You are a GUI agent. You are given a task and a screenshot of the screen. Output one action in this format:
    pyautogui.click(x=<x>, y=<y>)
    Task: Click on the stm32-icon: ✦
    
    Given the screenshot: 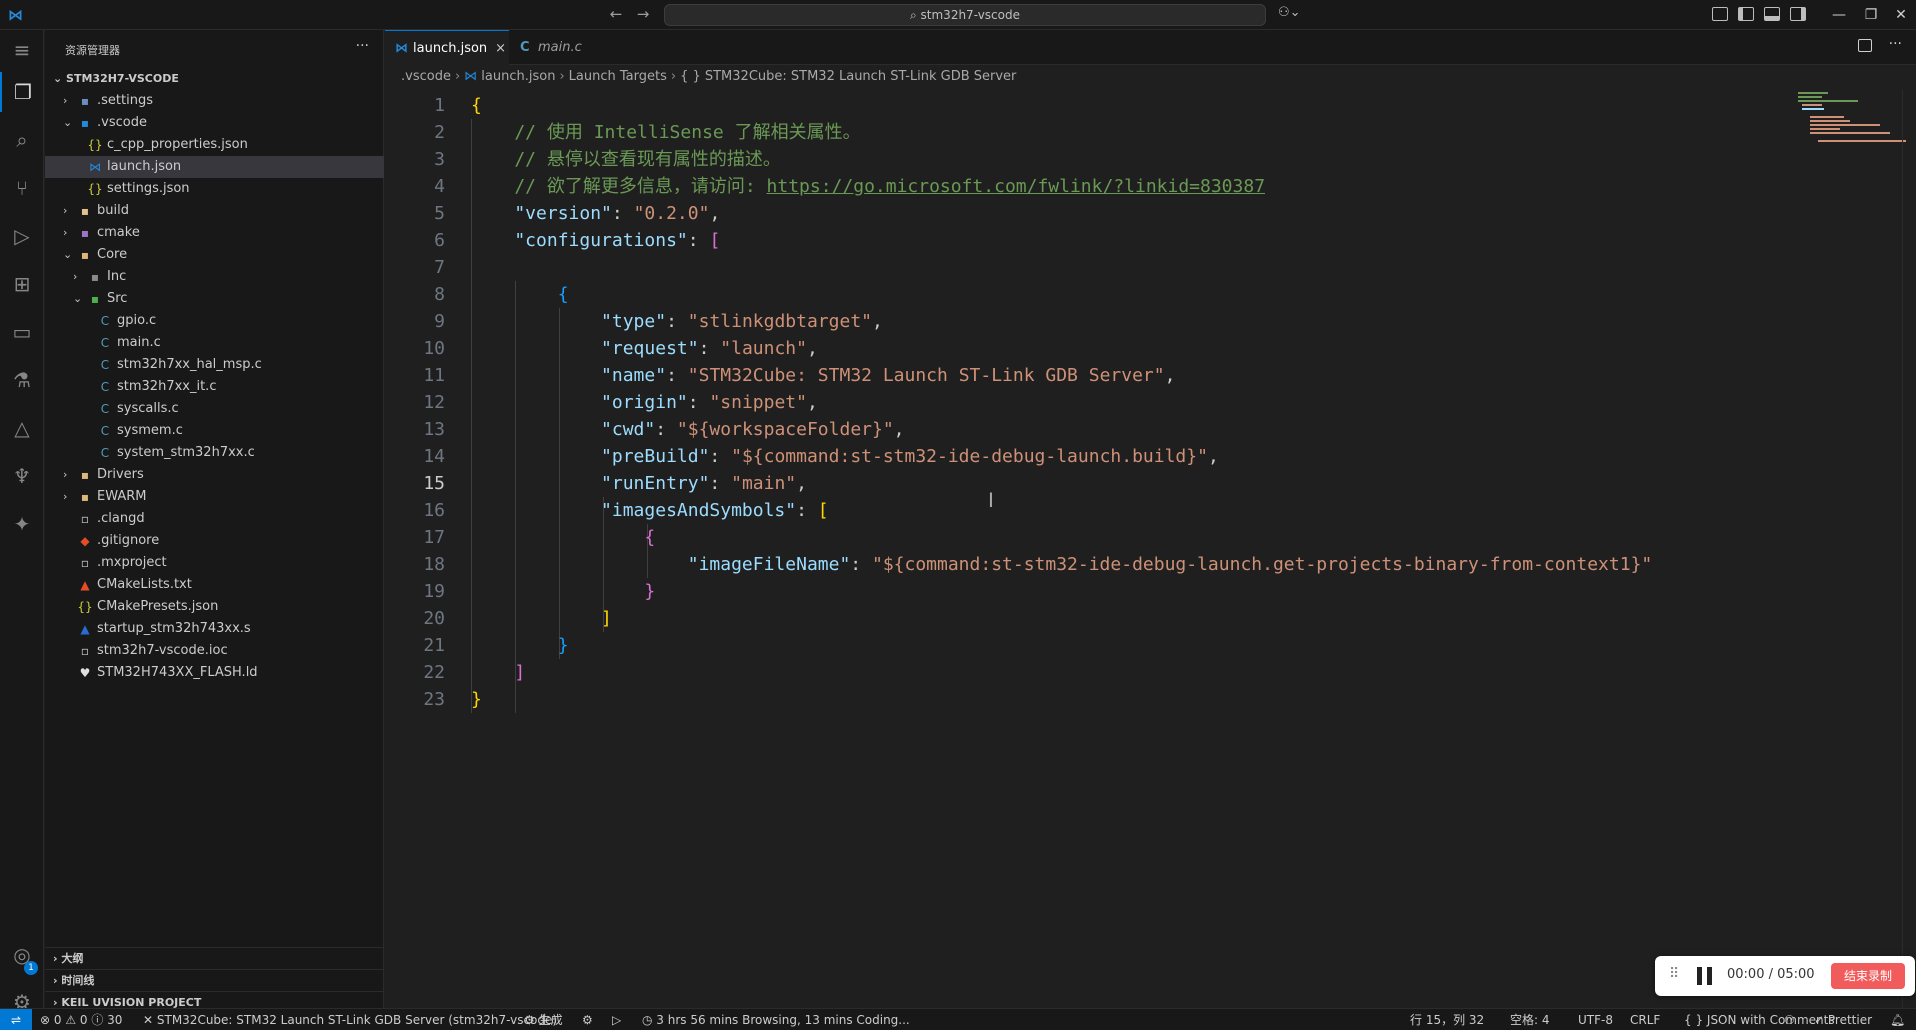 What is the action you would take?
    pyautogui.click(x=22, y=524)
    